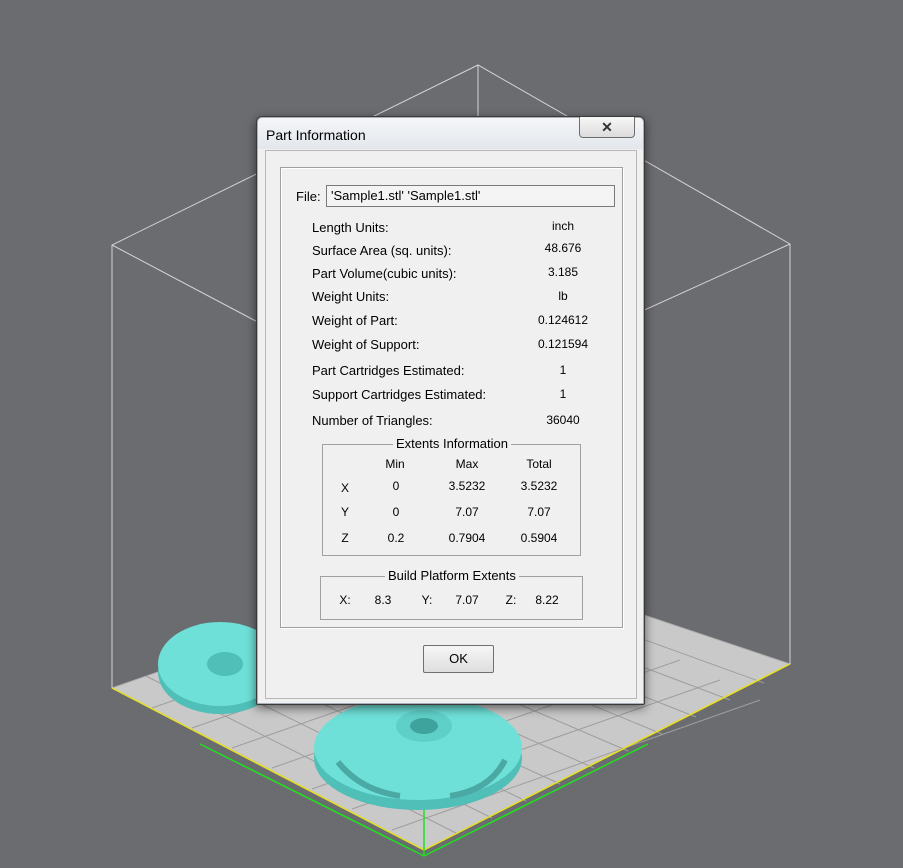 The width and height of the screenshot is (903, 868). I want to click on platform-y-label: Y:, so click(427, 600).